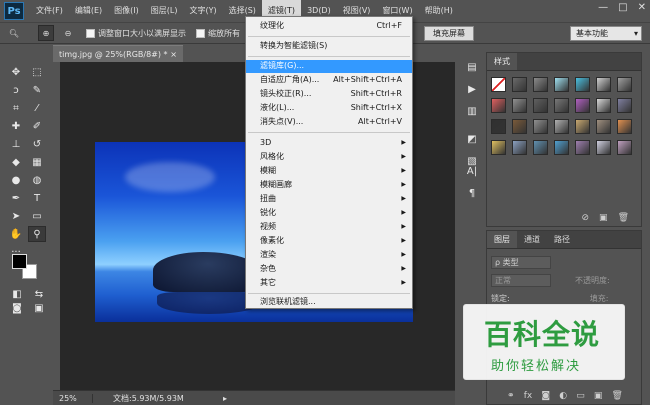  Describe the element at coordinates (329, 227) in the screenshot. I see `menu-item-video: 视频 ▶` at that location.